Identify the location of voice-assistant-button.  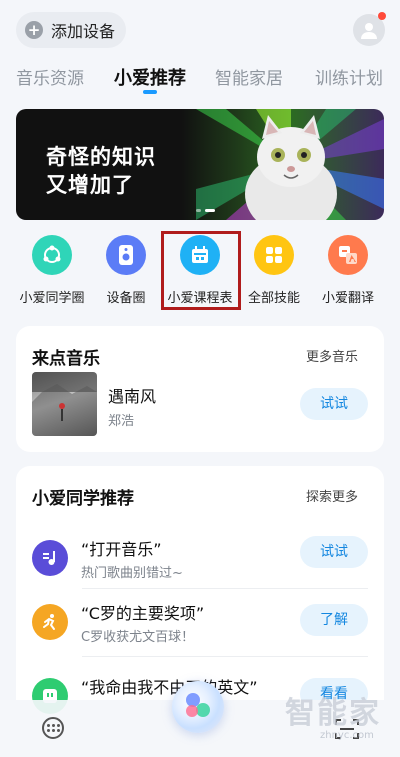
(198, 707).